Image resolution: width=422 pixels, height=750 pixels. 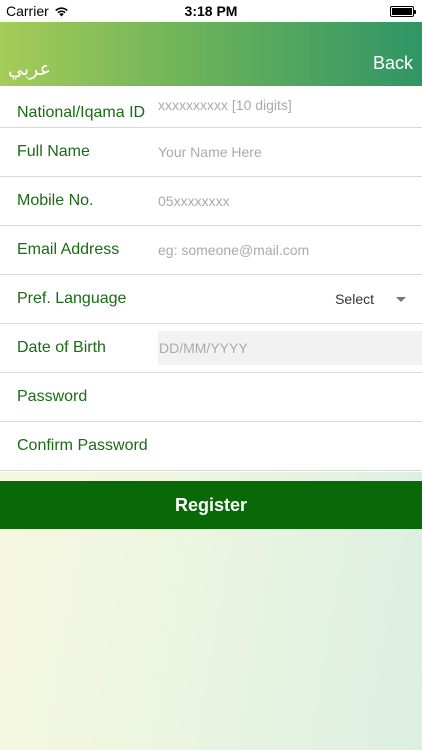 What do you see at coordinates (286, 105) in the screenshot?
I see `national-id-input` at bounding box center [286, 105].